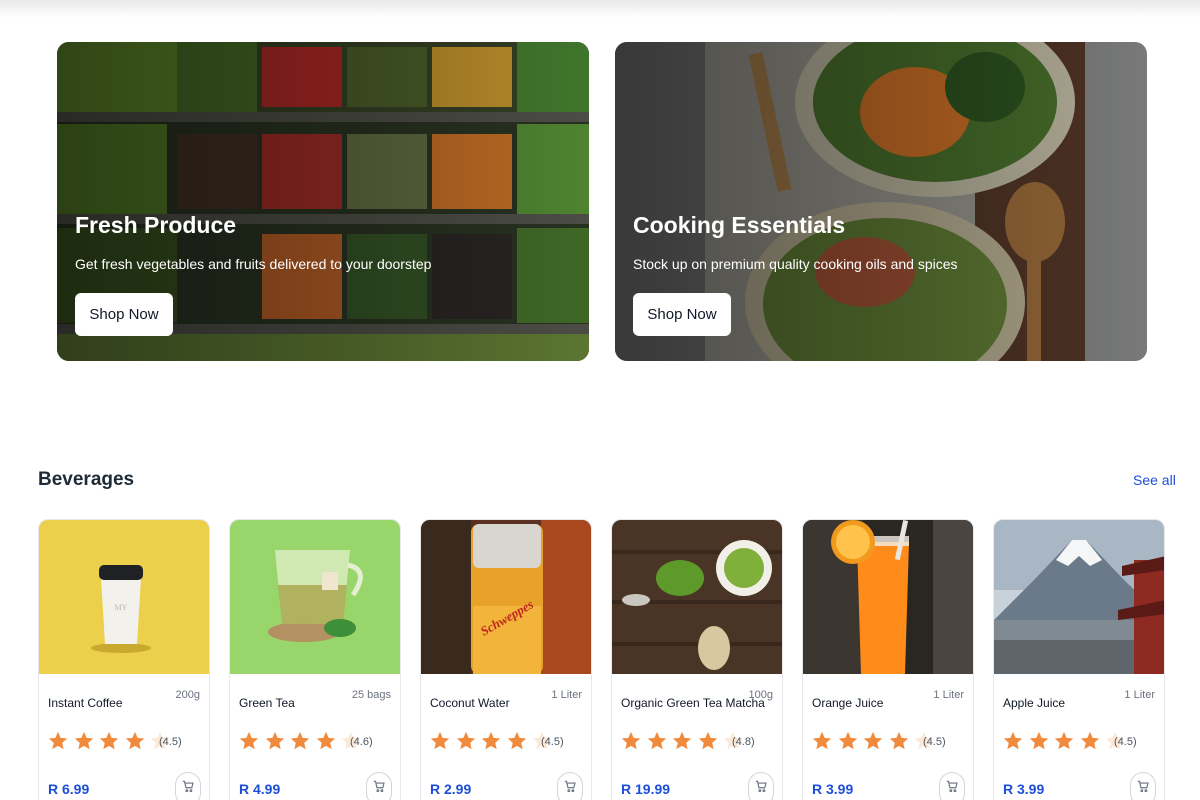 The width and height of the screenshot is (1200, 800). What do you see at coordinates (848, 703) in the screenshot?
I see `product-name: Orange Juice` at bounding box center [848, 703].